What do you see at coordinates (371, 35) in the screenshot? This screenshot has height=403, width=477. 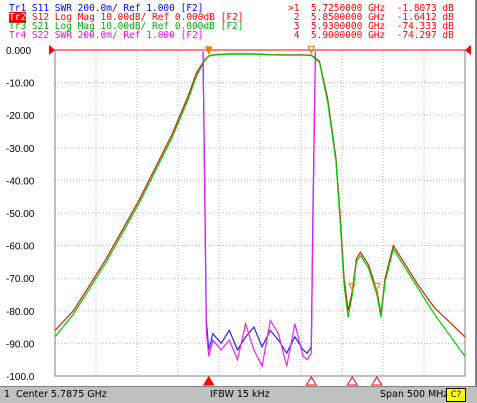 I see `marker-readout-4: 4 5.9000000 GHz -74.297 dB` at bounding box center [371, 35].